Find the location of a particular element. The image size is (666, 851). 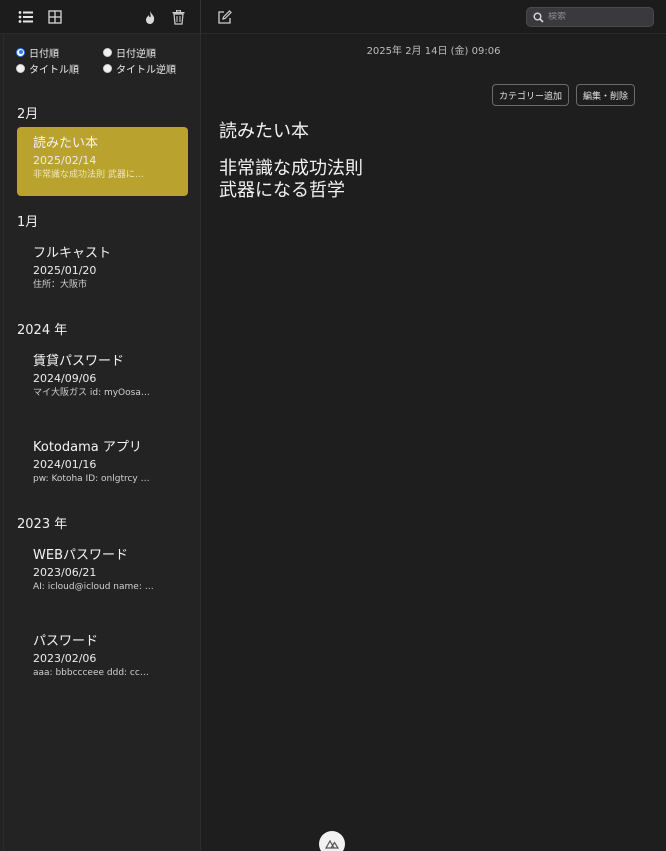

add-category-button: カテゴリー追加 is located at coordinates (531, 95).